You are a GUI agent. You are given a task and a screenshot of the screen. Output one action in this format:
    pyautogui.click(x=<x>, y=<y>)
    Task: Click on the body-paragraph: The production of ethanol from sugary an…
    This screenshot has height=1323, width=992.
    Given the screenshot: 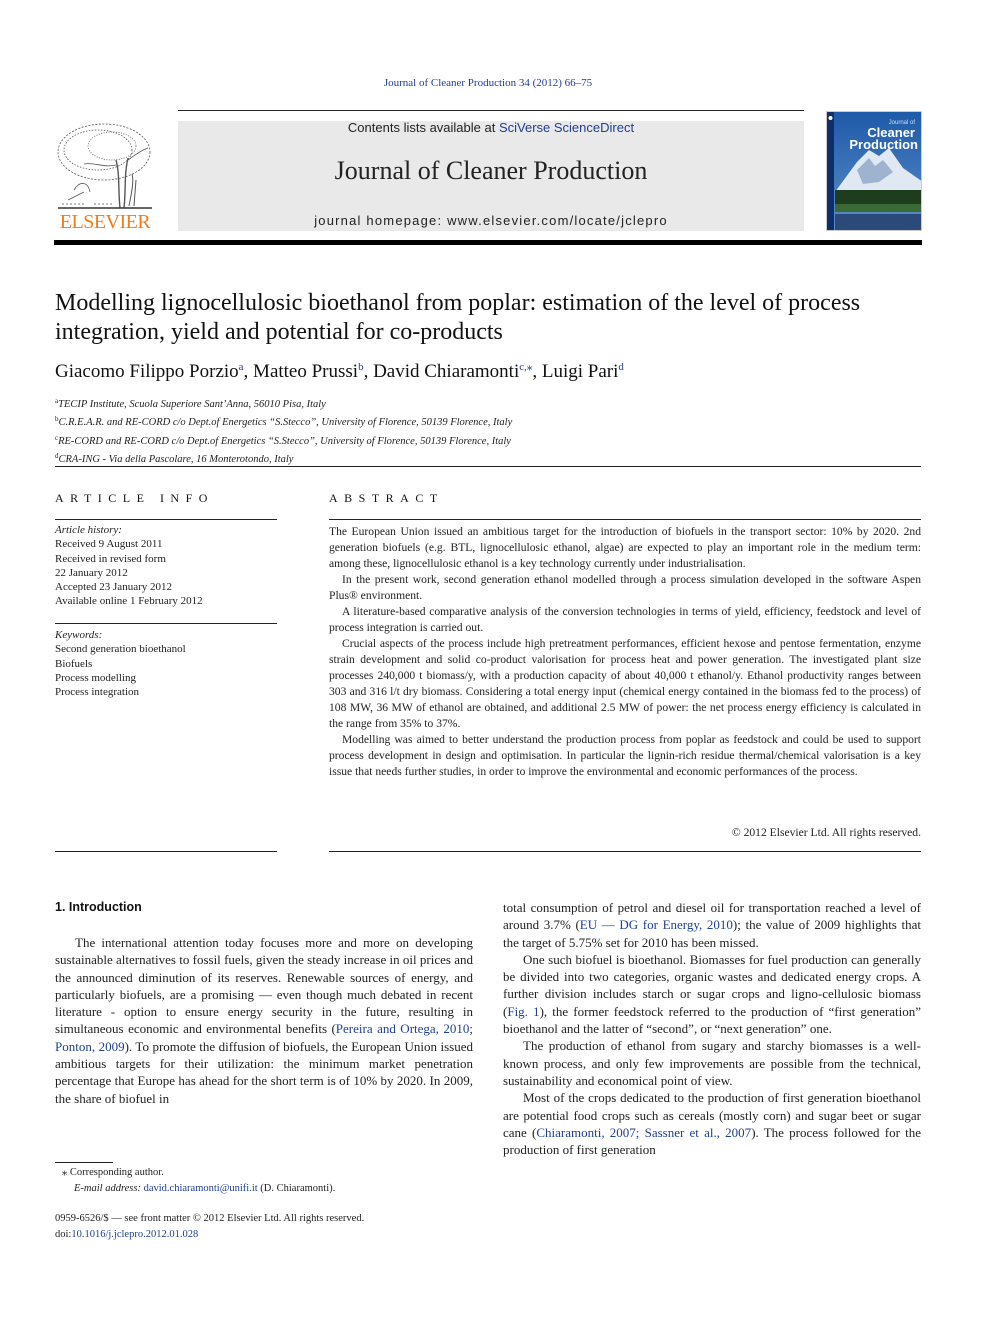 What is the action you would take?
    pyautogui.click(x=712, y=1063)
    